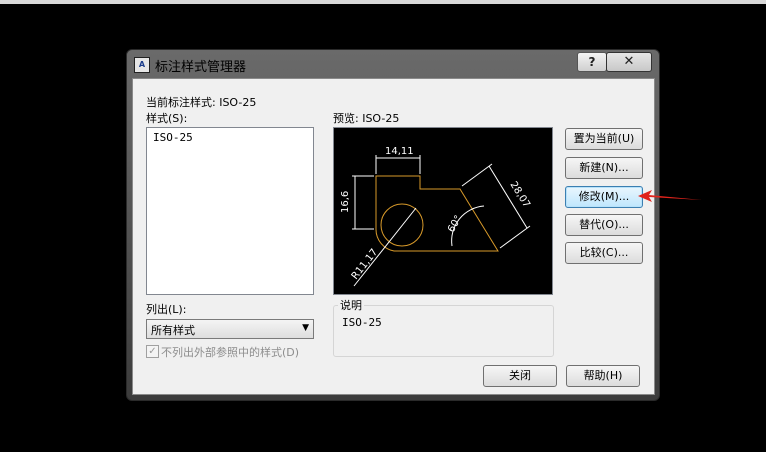 This screenshot has width=766, height=452. I want to click on description-label: 说明, so click(351, 305).